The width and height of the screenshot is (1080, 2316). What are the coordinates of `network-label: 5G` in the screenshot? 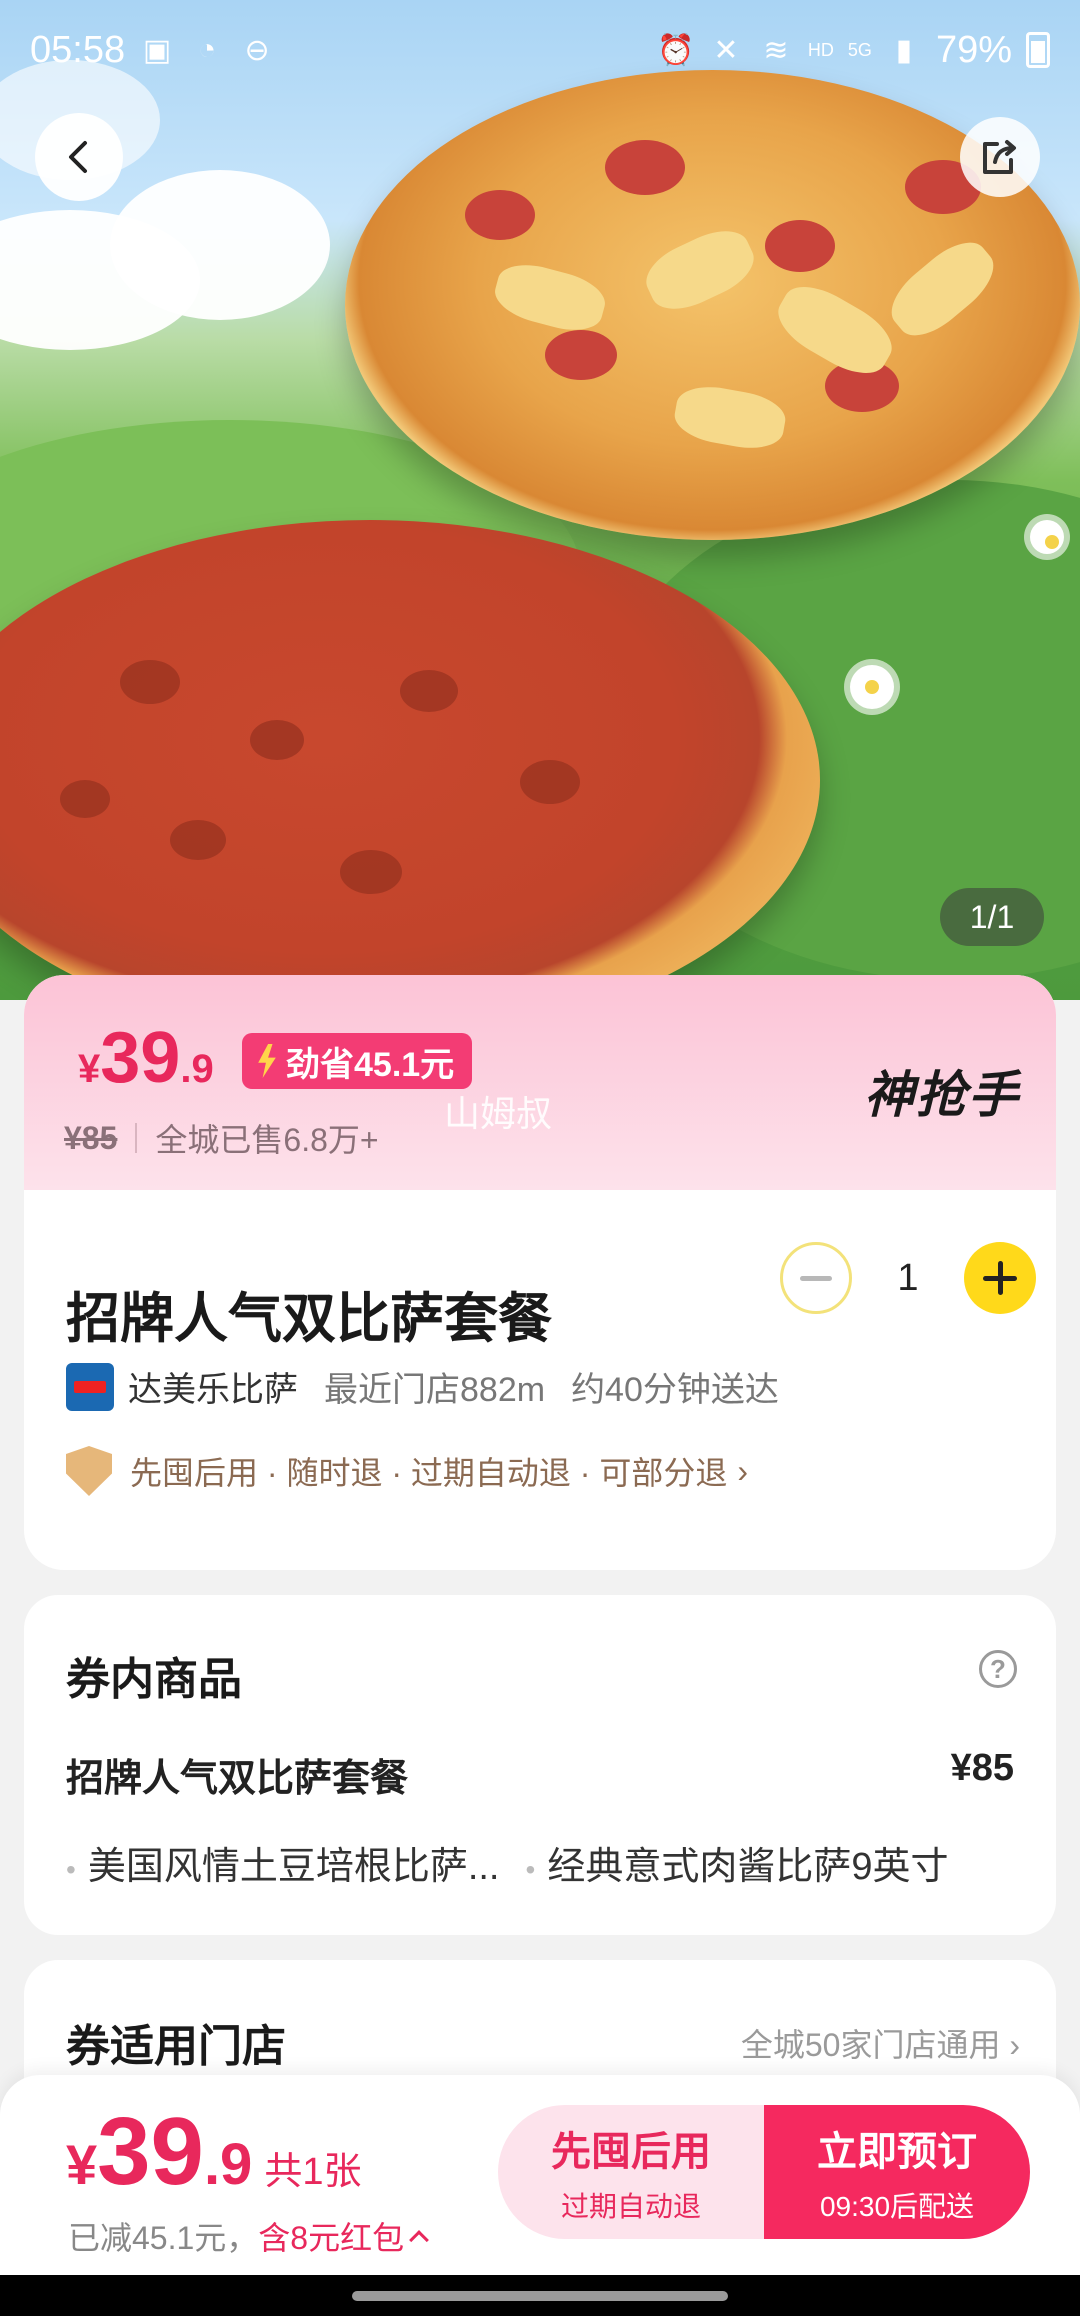 It's located at (859, 49).